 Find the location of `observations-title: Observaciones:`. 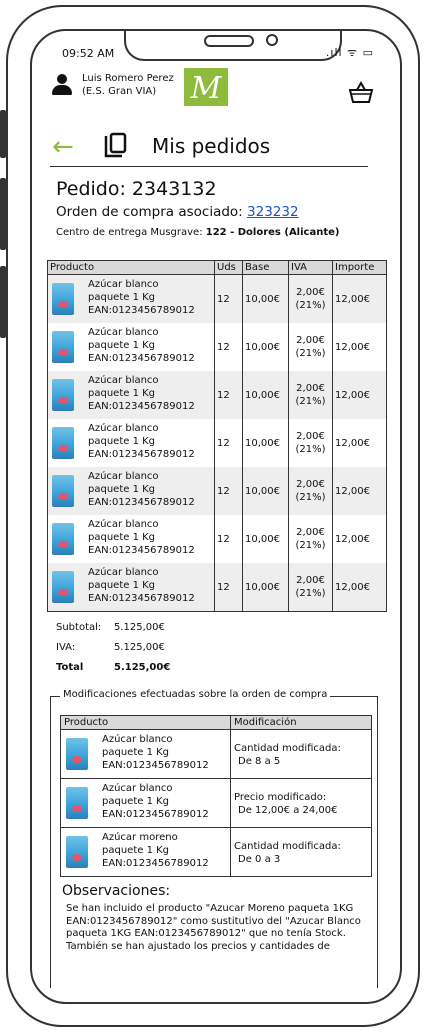

observations-title: Observaciones: is located at coordinates (116, 891).